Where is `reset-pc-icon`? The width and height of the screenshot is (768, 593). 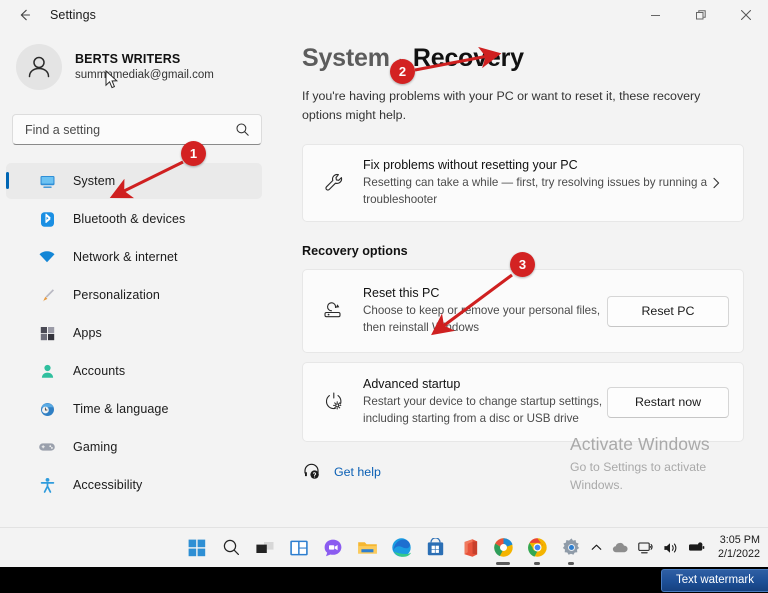
reset-pc-icon is located at coordinates (334, 311).